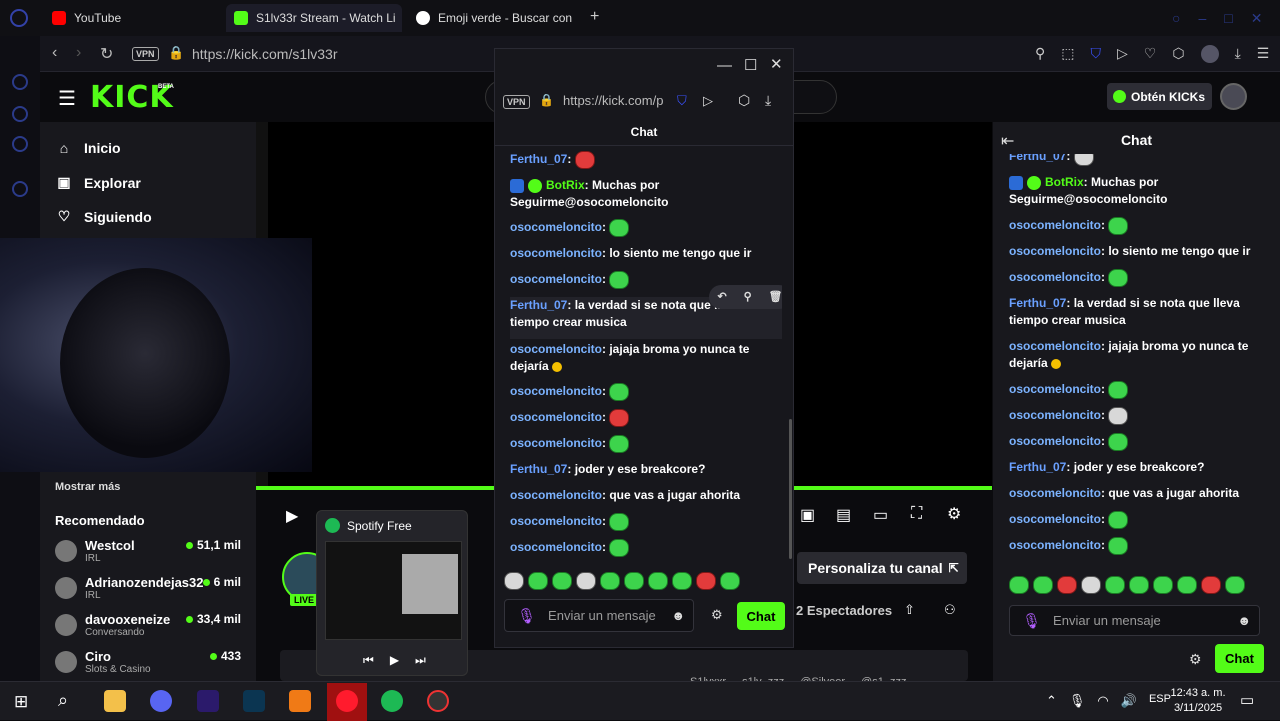 The height and width of the screenshot is (721, 1280). I want to click on close-icon: ✕, so click(776, 64).